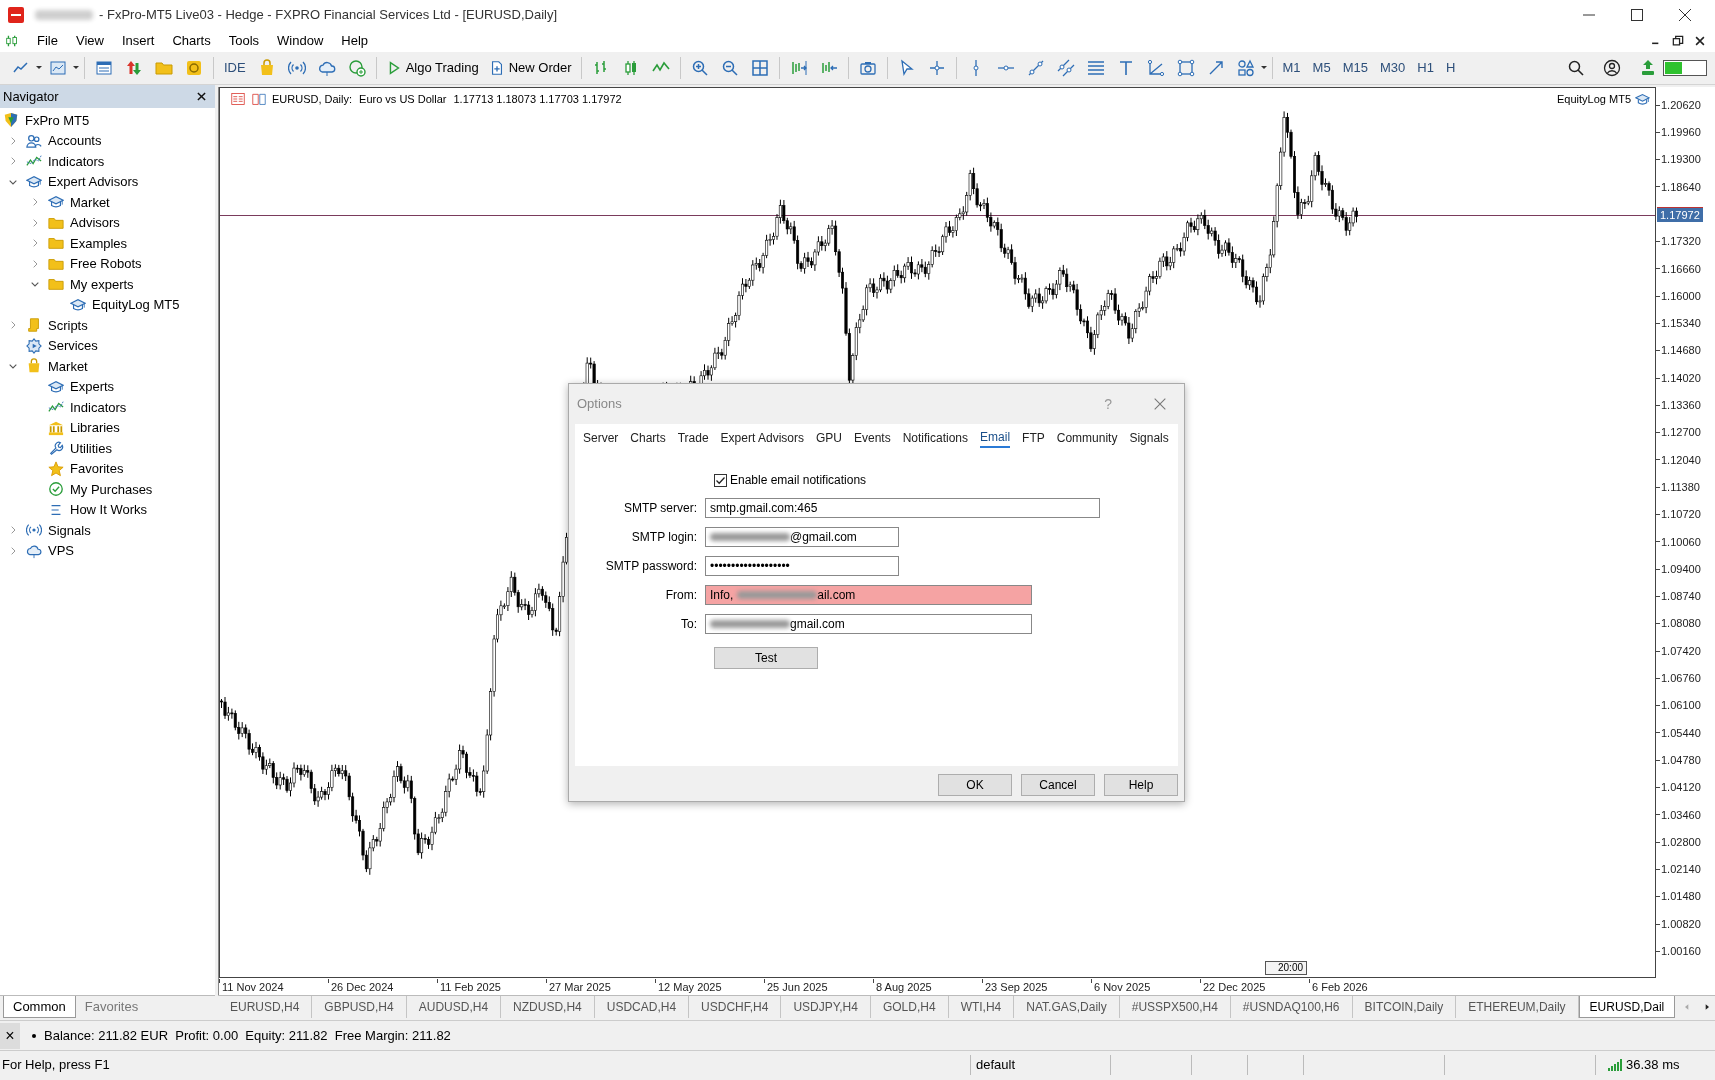 Image resolution: width=1715 pixels, height=1080 pixels. Describe the element at coordinates (111, 1007) in the screenshot. I see `panel-tab: Favorites` at that location.